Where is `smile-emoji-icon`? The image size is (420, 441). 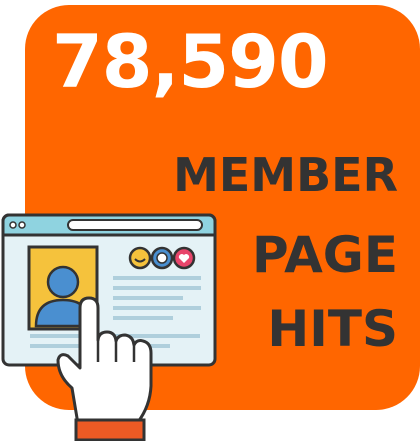
smile-emoji-icon is located at coordinates (140, 258).